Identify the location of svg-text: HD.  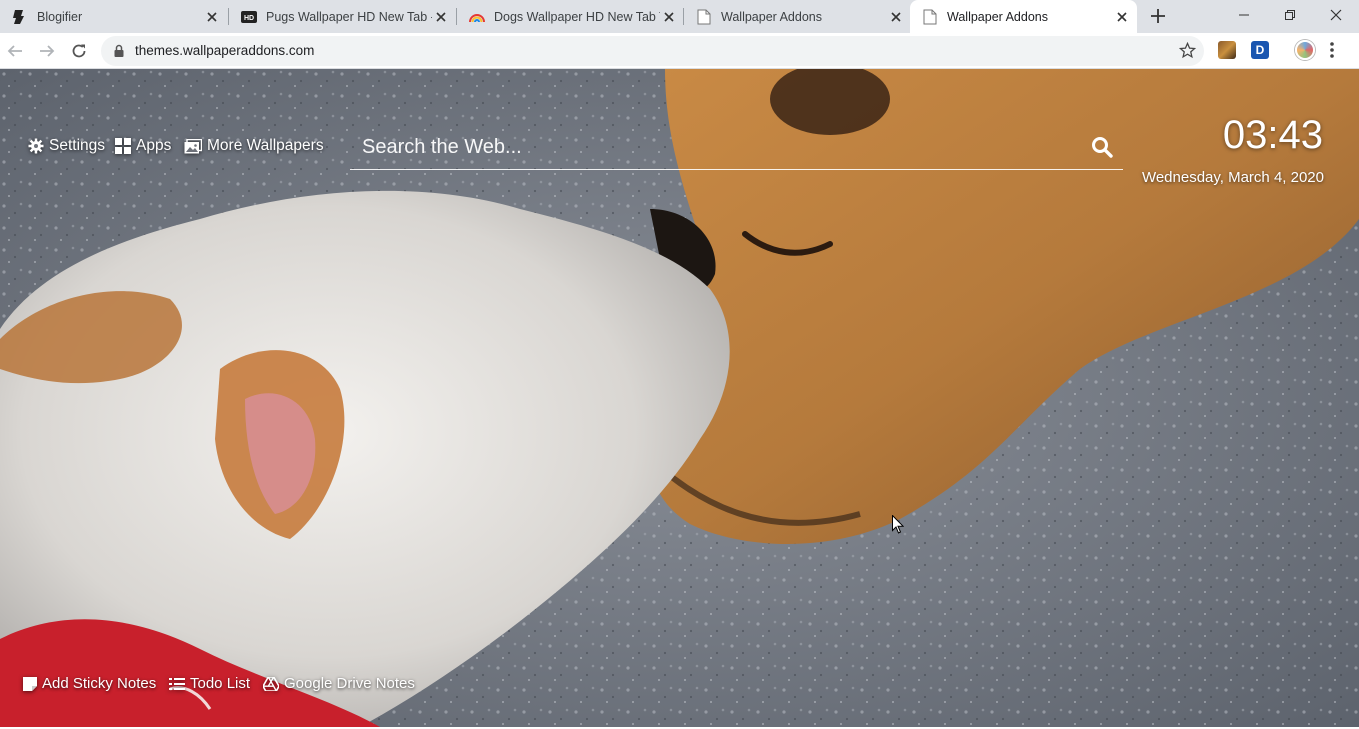
(249, 18).